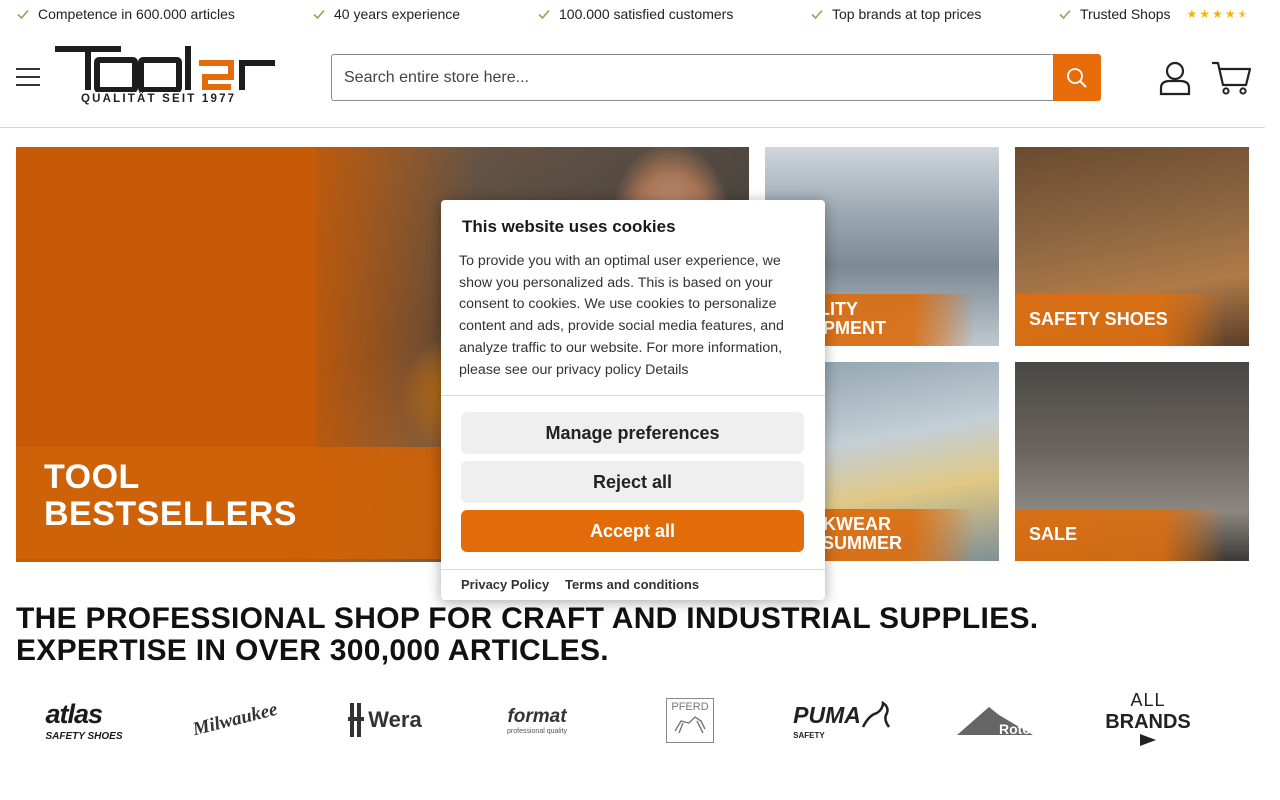  Describe the element at coordinates (692, 77) in the screenshot. I see `search-input` at that location.